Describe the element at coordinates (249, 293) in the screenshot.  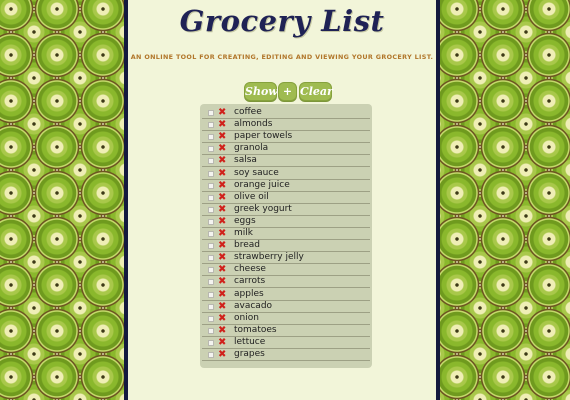
I see `list-item-label: apples` at that location.